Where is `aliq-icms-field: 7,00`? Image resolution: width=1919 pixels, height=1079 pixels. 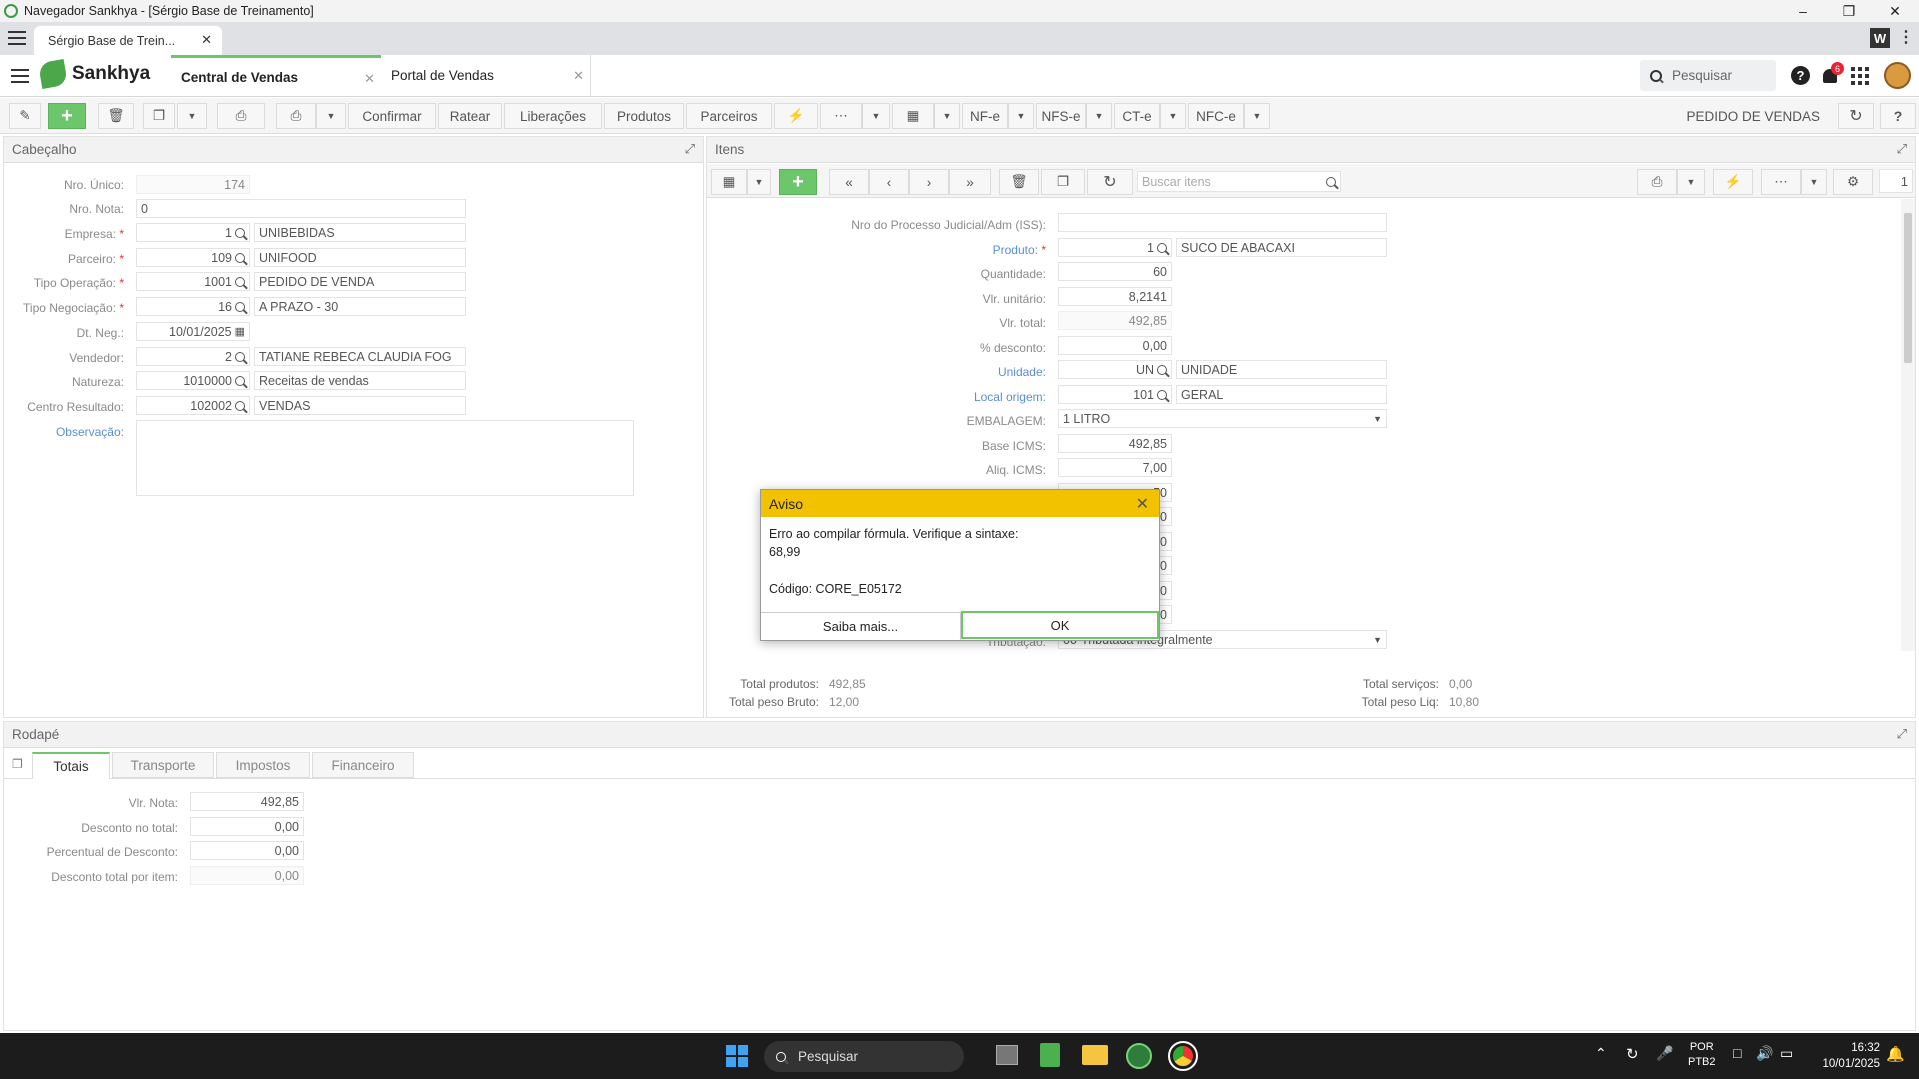
aliq-icms-field: 7,00 is located at coordinates (1115, 467).